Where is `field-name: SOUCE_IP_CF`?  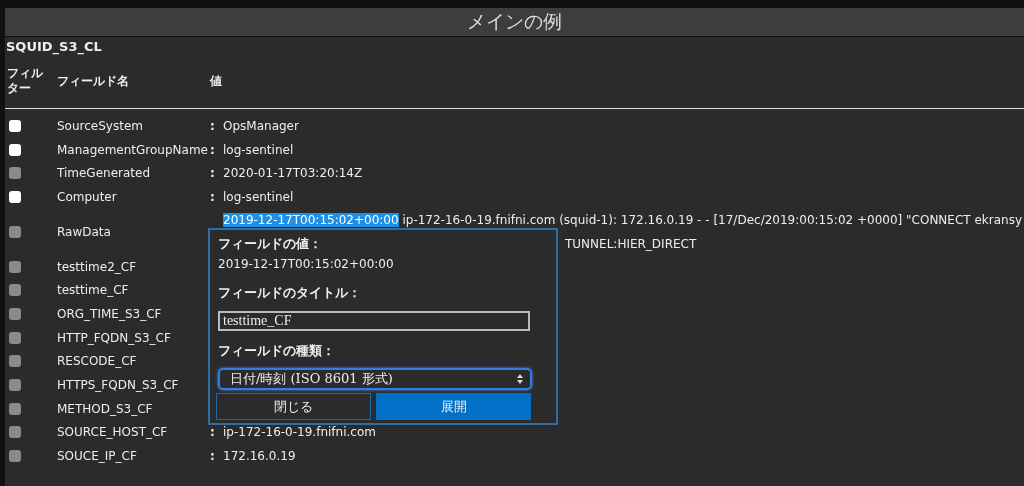
field-name: SOUCE_IP_CF is located at coordinates (97, 456).